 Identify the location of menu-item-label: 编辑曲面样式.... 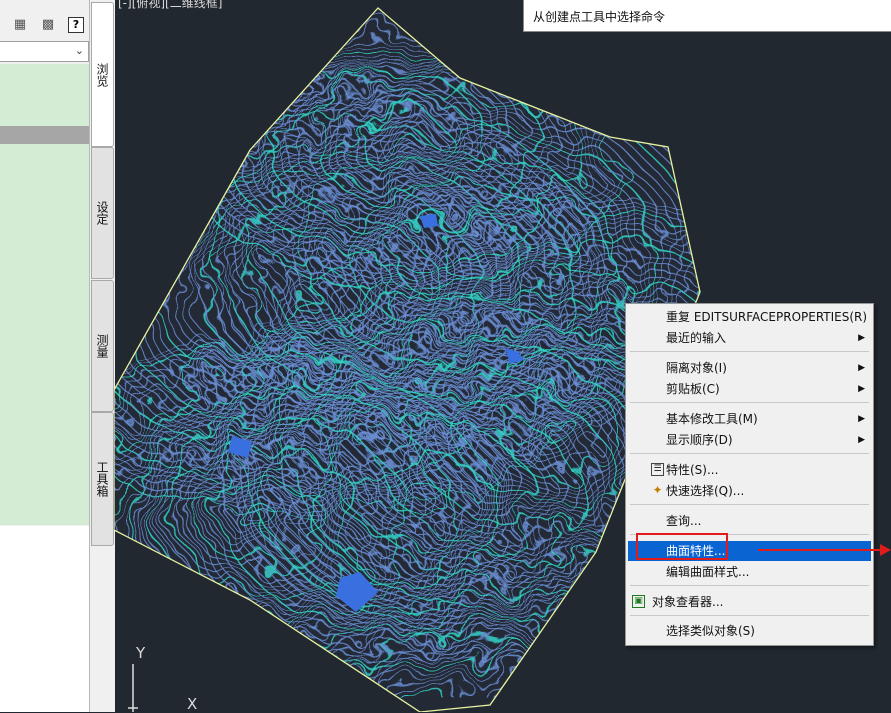
(707, 572).